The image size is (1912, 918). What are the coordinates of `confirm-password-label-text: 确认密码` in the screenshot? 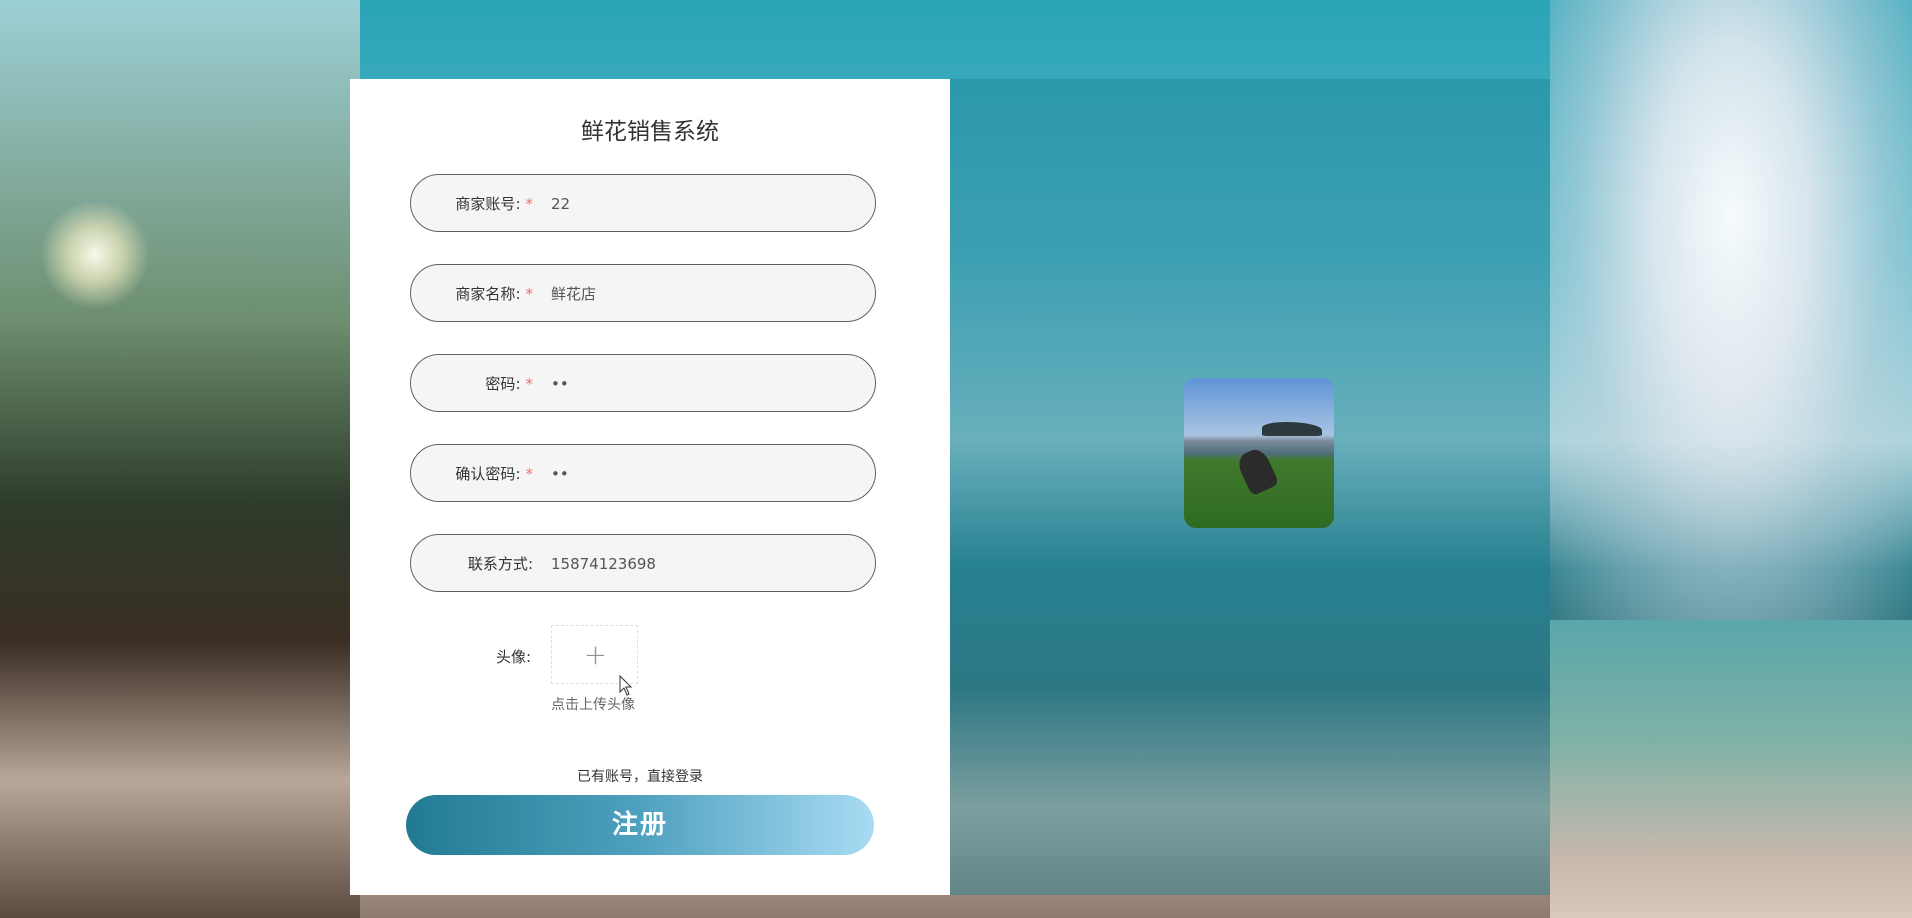 It's located at (485, 474).